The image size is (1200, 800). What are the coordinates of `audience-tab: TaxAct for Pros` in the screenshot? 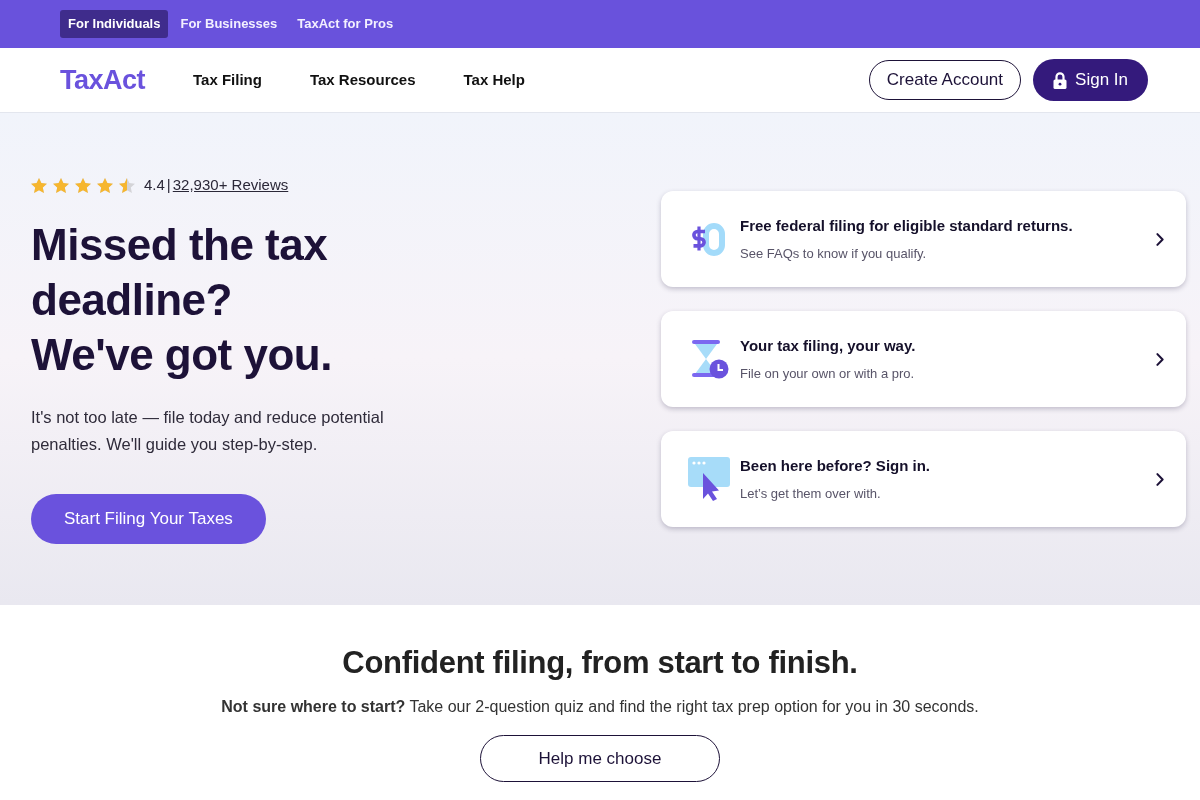 It's located at (345, 24).